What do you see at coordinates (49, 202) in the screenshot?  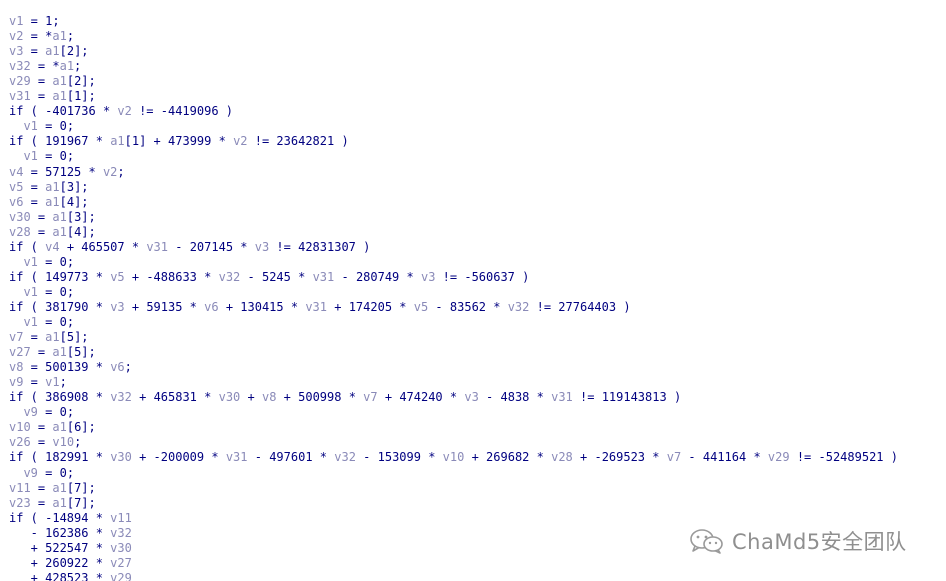 I see `code-line: v6 = a1[4];` at bounding box center [49, 202].